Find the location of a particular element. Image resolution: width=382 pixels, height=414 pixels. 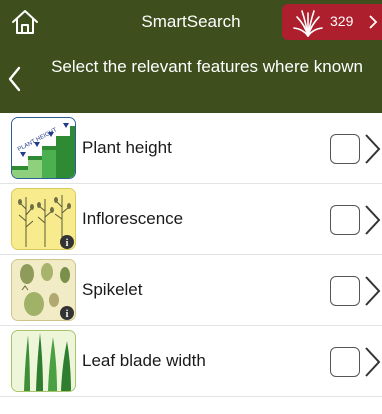

leaf-blade-width-checkbox is located at coordinates (345, 362).